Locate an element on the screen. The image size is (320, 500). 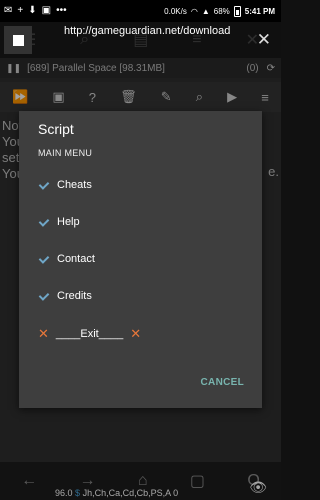
stop-icon is located at coordinates (18, 40).